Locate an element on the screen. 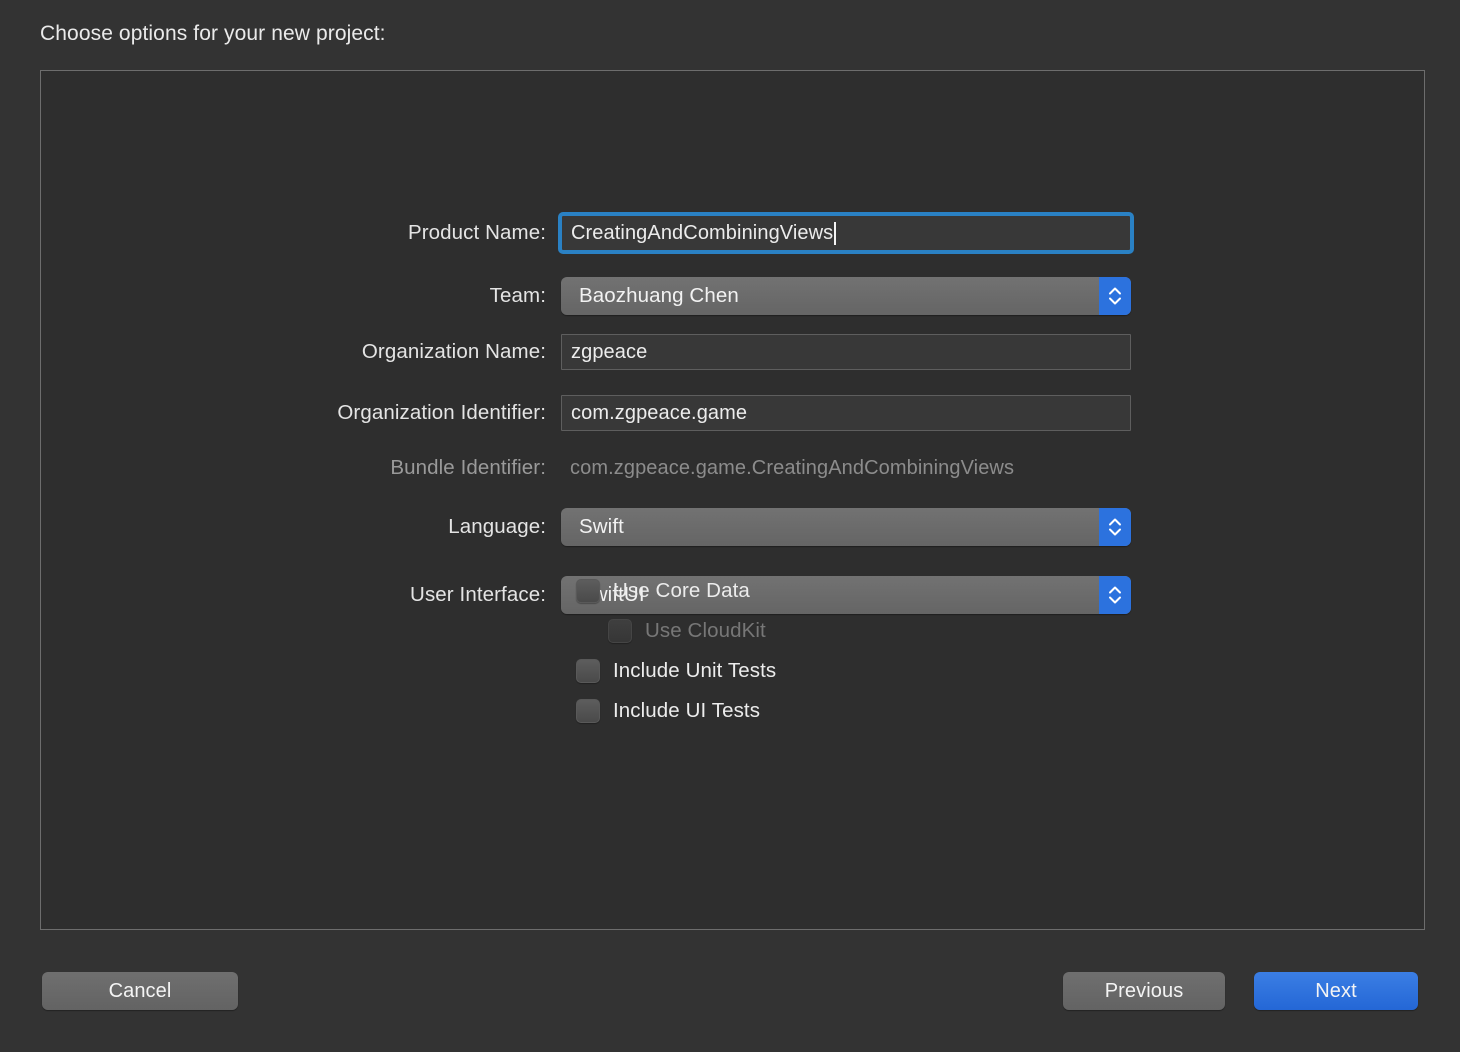 The height and width of the screenshot is (1052, 1460). checkbox-use-cloudkit is located at coordinates (620, 631).